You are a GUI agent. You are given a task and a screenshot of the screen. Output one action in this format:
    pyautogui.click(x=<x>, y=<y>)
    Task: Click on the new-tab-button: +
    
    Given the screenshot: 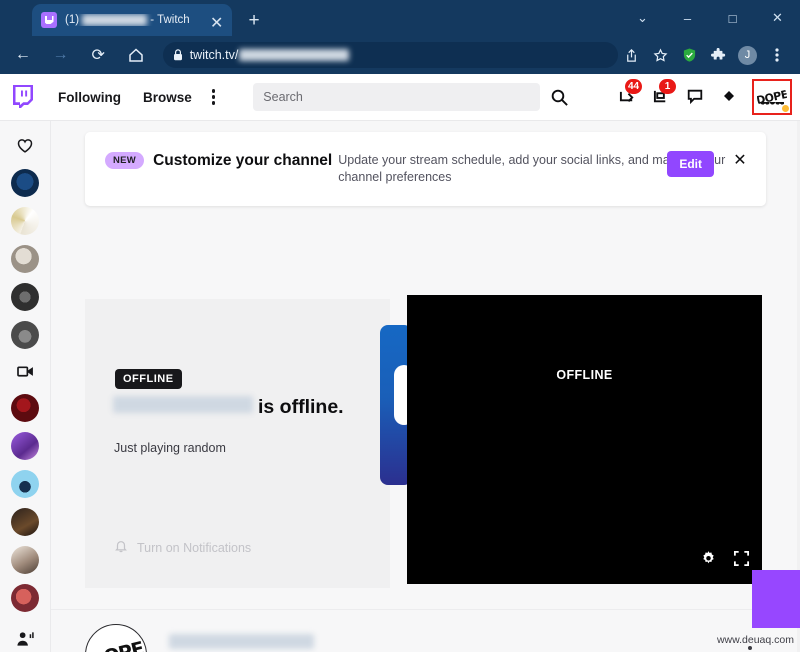 What is the action you would take?
    pyautogui.click(x=254, y=20)
    